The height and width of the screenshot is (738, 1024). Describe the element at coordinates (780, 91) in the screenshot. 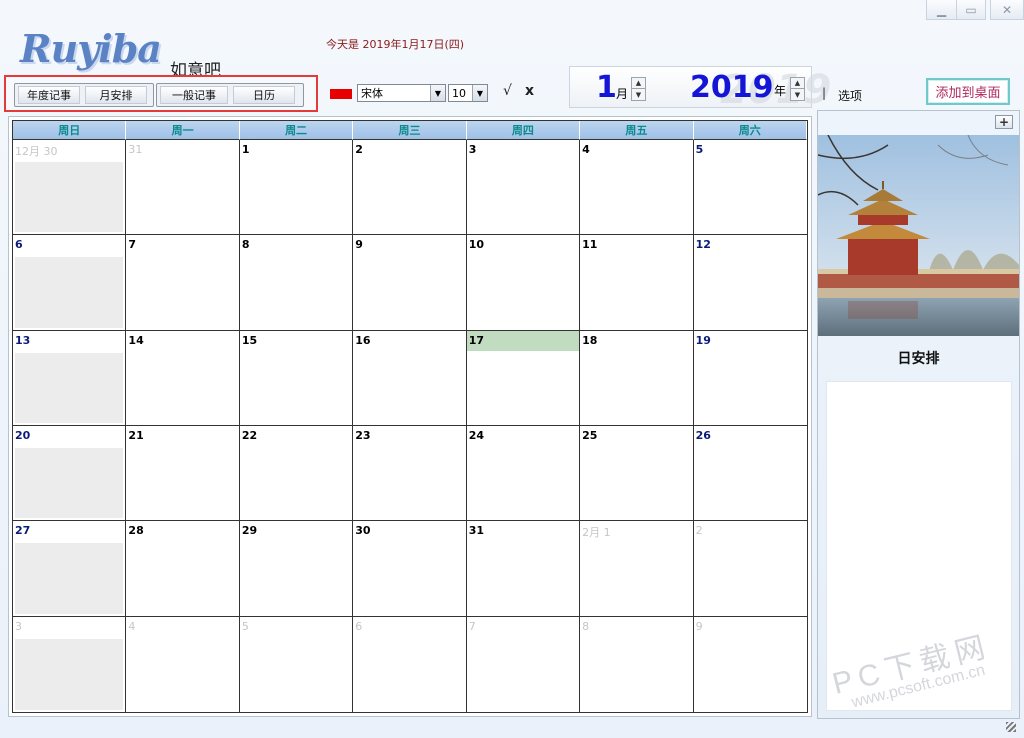

I see `year-unit: 年` at that location.